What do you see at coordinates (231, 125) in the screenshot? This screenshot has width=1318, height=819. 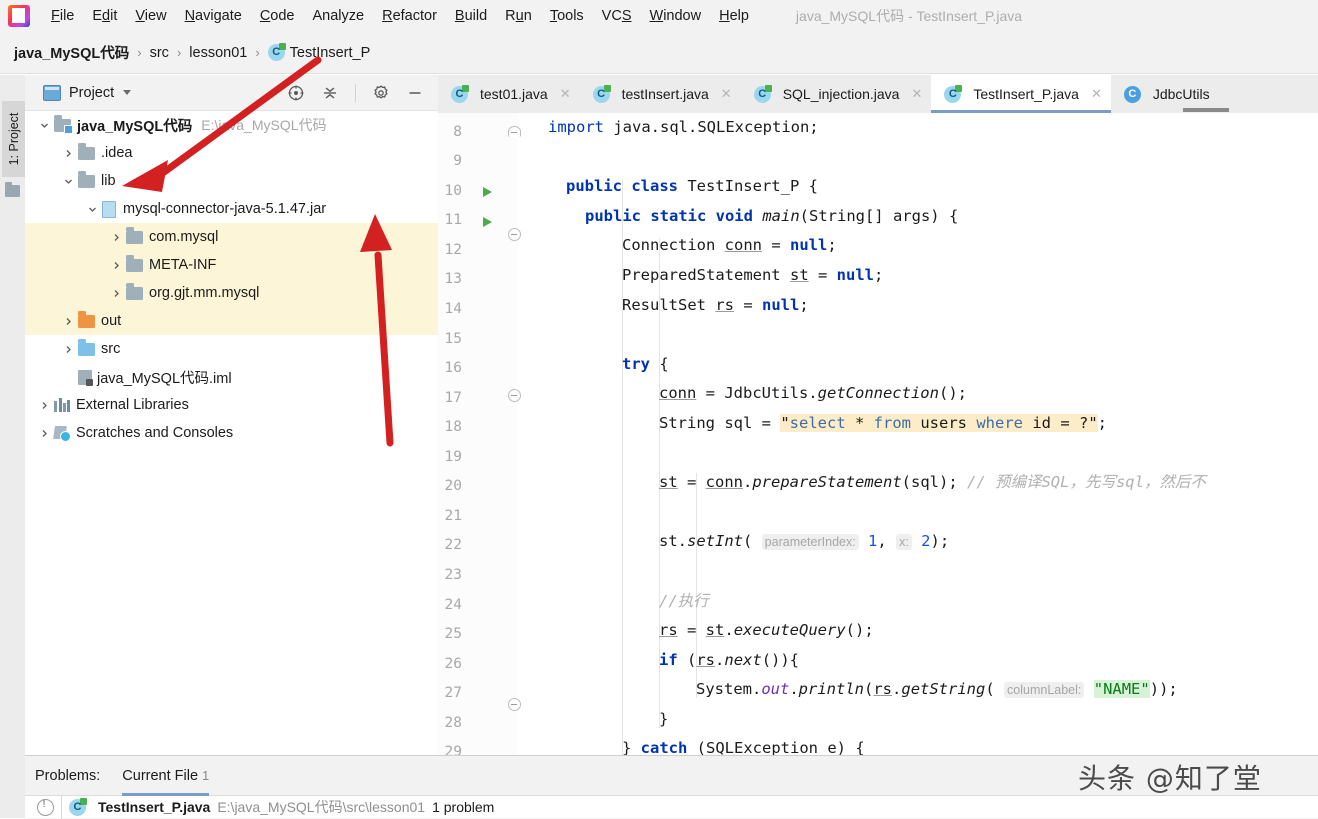 I see `tree-row-project-root: java_MySQL代码 E:\java_MySQL代码` at bounding box center [231, 125].